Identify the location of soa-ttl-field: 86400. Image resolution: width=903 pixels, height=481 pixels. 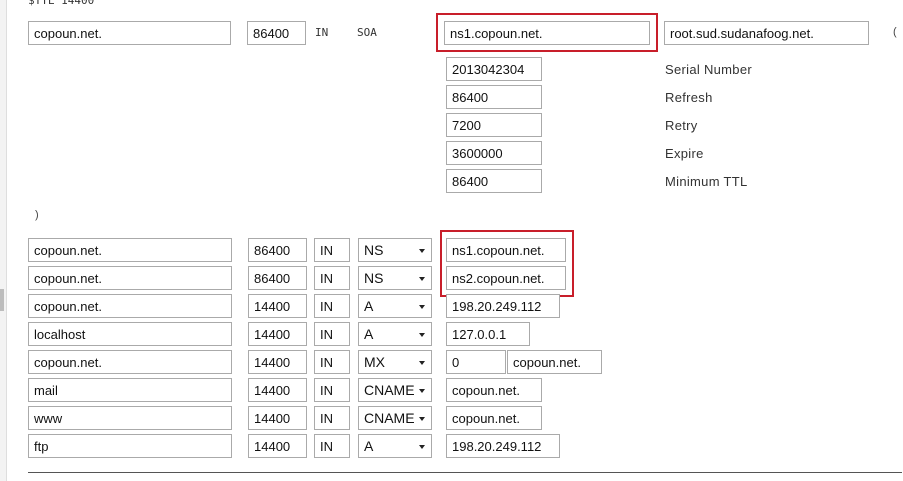
(276, 33).